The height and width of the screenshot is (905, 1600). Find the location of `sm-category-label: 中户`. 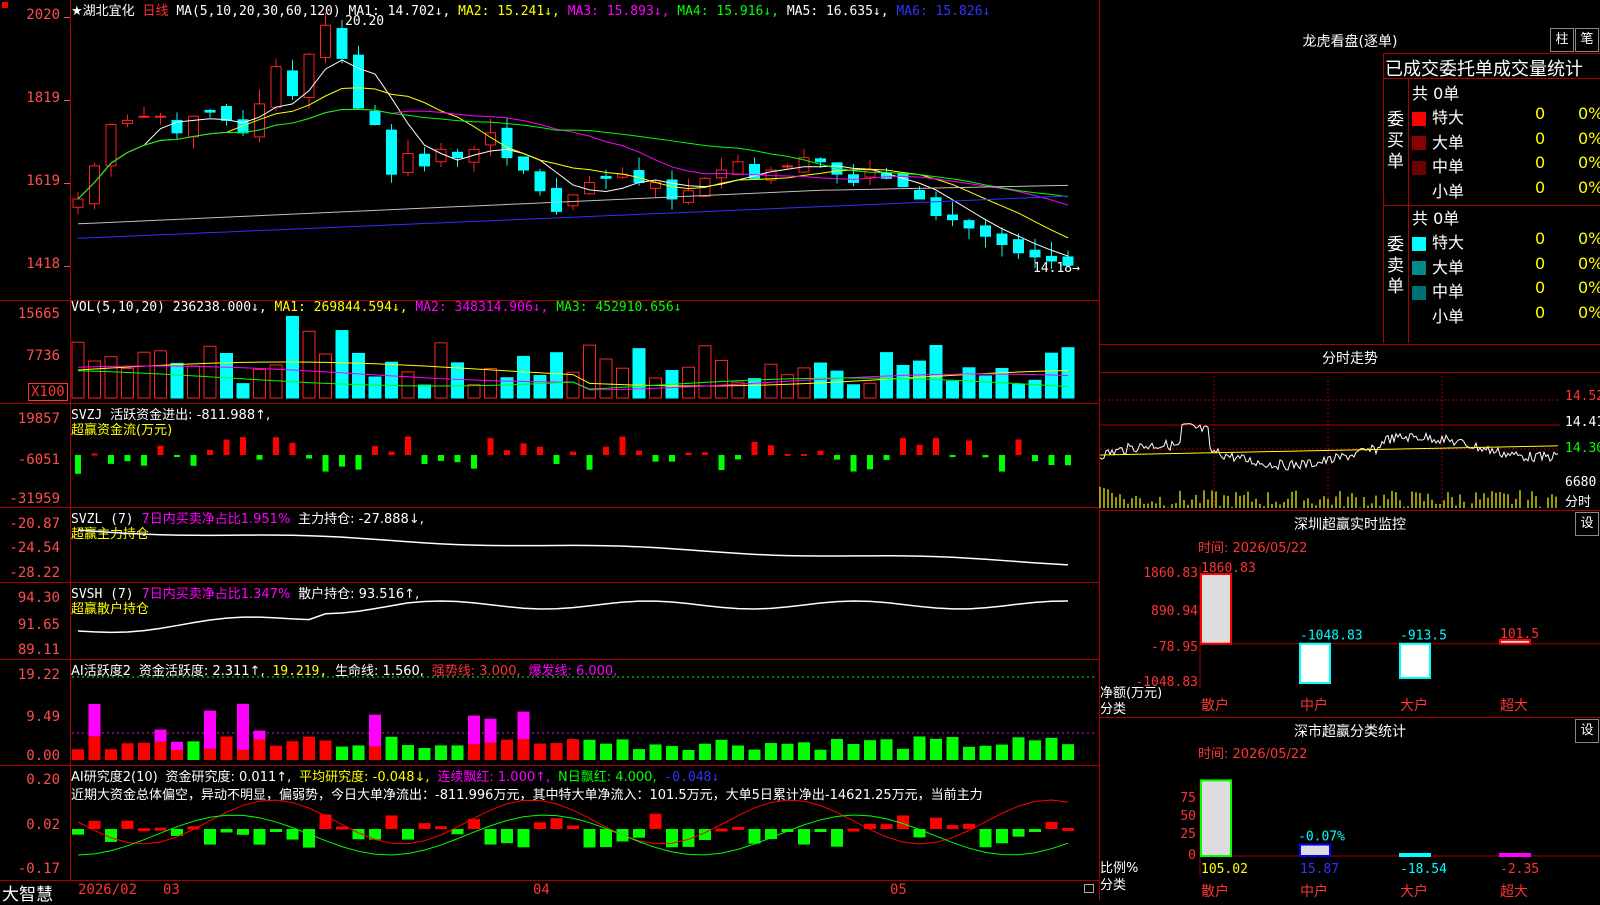

sm-category-label: 中户 is located at coordinates (1314, 891).